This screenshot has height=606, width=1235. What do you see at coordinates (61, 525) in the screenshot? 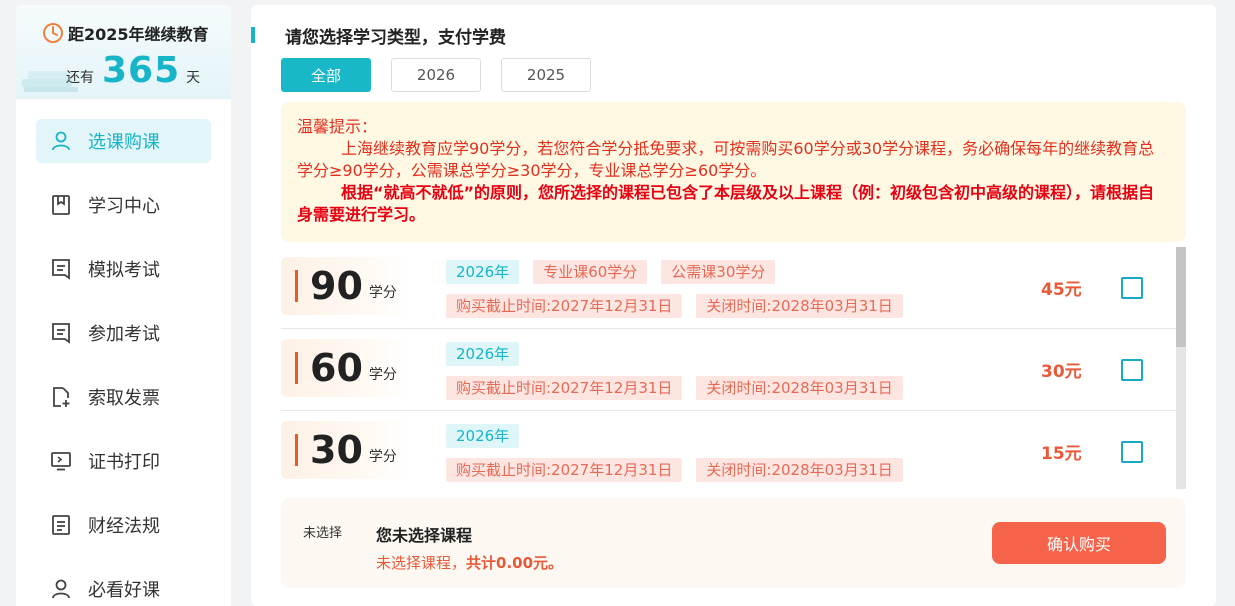
I see `notes-icon` at bounding box center [61, 525].